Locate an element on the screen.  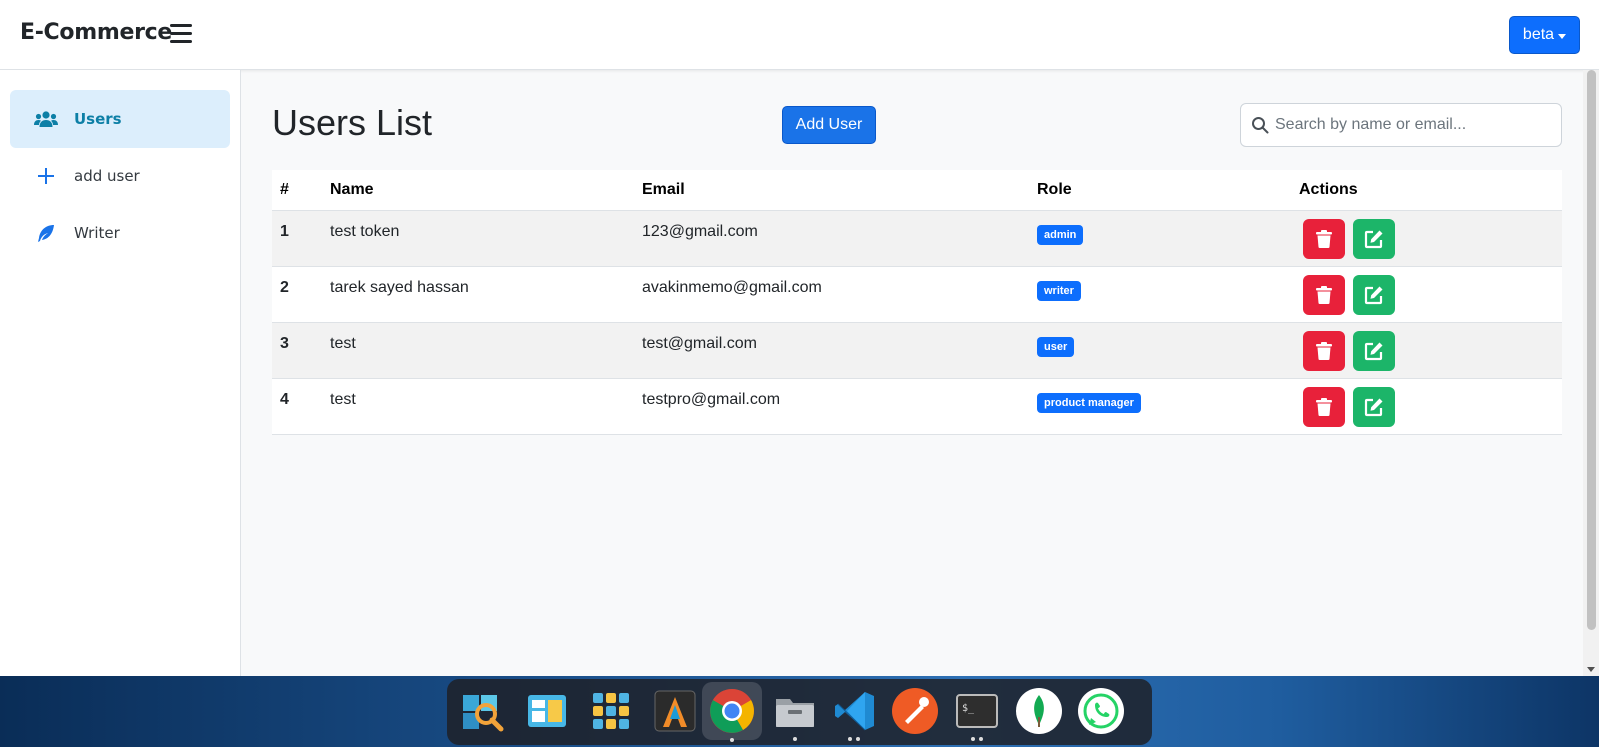
sidebar: Users add user Writer is located at coordinates (120, 373).